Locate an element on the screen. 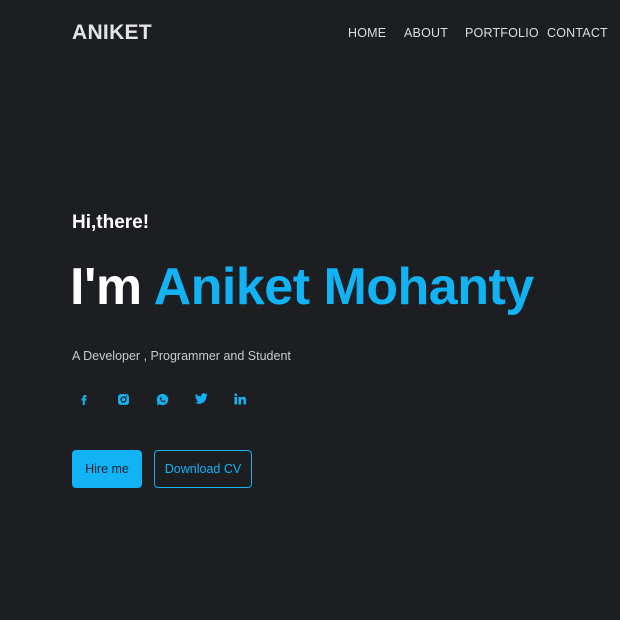  hero-greeting: Hi,there! is located at coordinates (111, 222).